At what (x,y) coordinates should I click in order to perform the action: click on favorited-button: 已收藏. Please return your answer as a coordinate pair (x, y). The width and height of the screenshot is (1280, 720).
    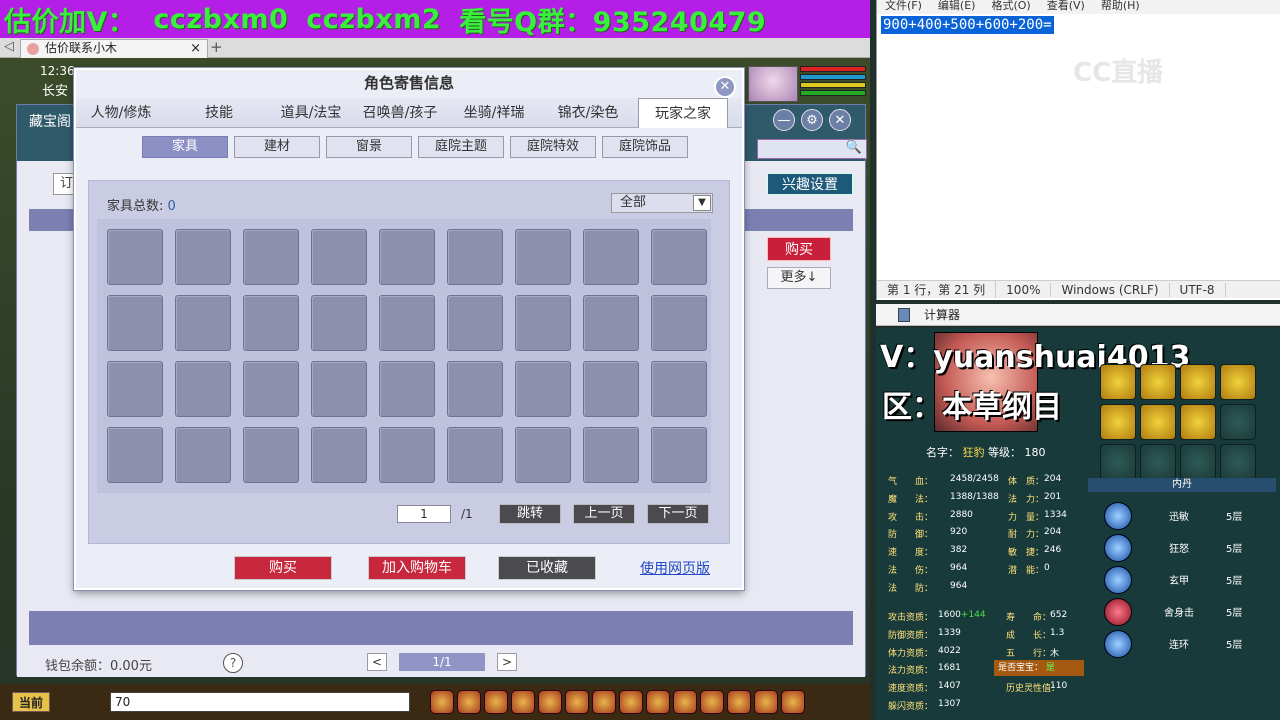
    Looking at the image, I should click on (547, 568).